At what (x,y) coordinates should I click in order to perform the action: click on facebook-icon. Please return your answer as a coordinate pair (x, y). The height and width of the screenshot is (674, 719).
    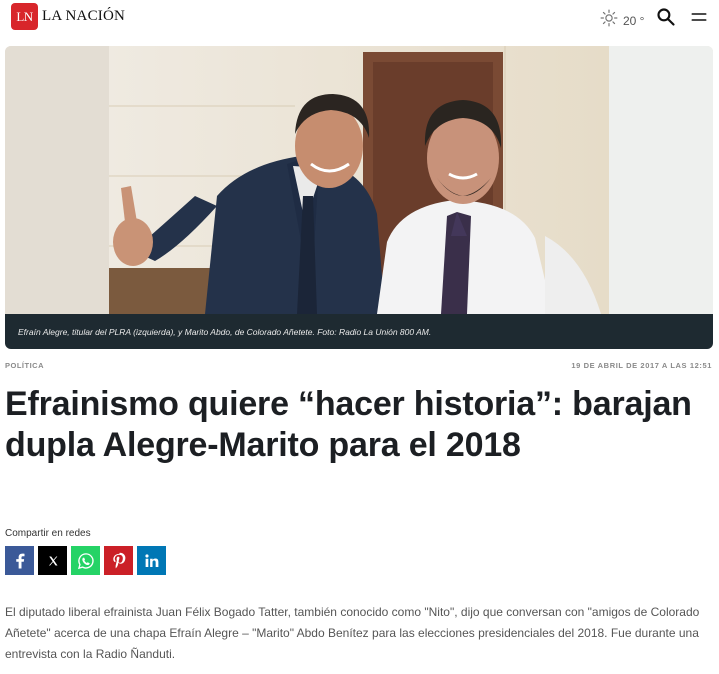
    Looking at the image, I should click on (19, 560).